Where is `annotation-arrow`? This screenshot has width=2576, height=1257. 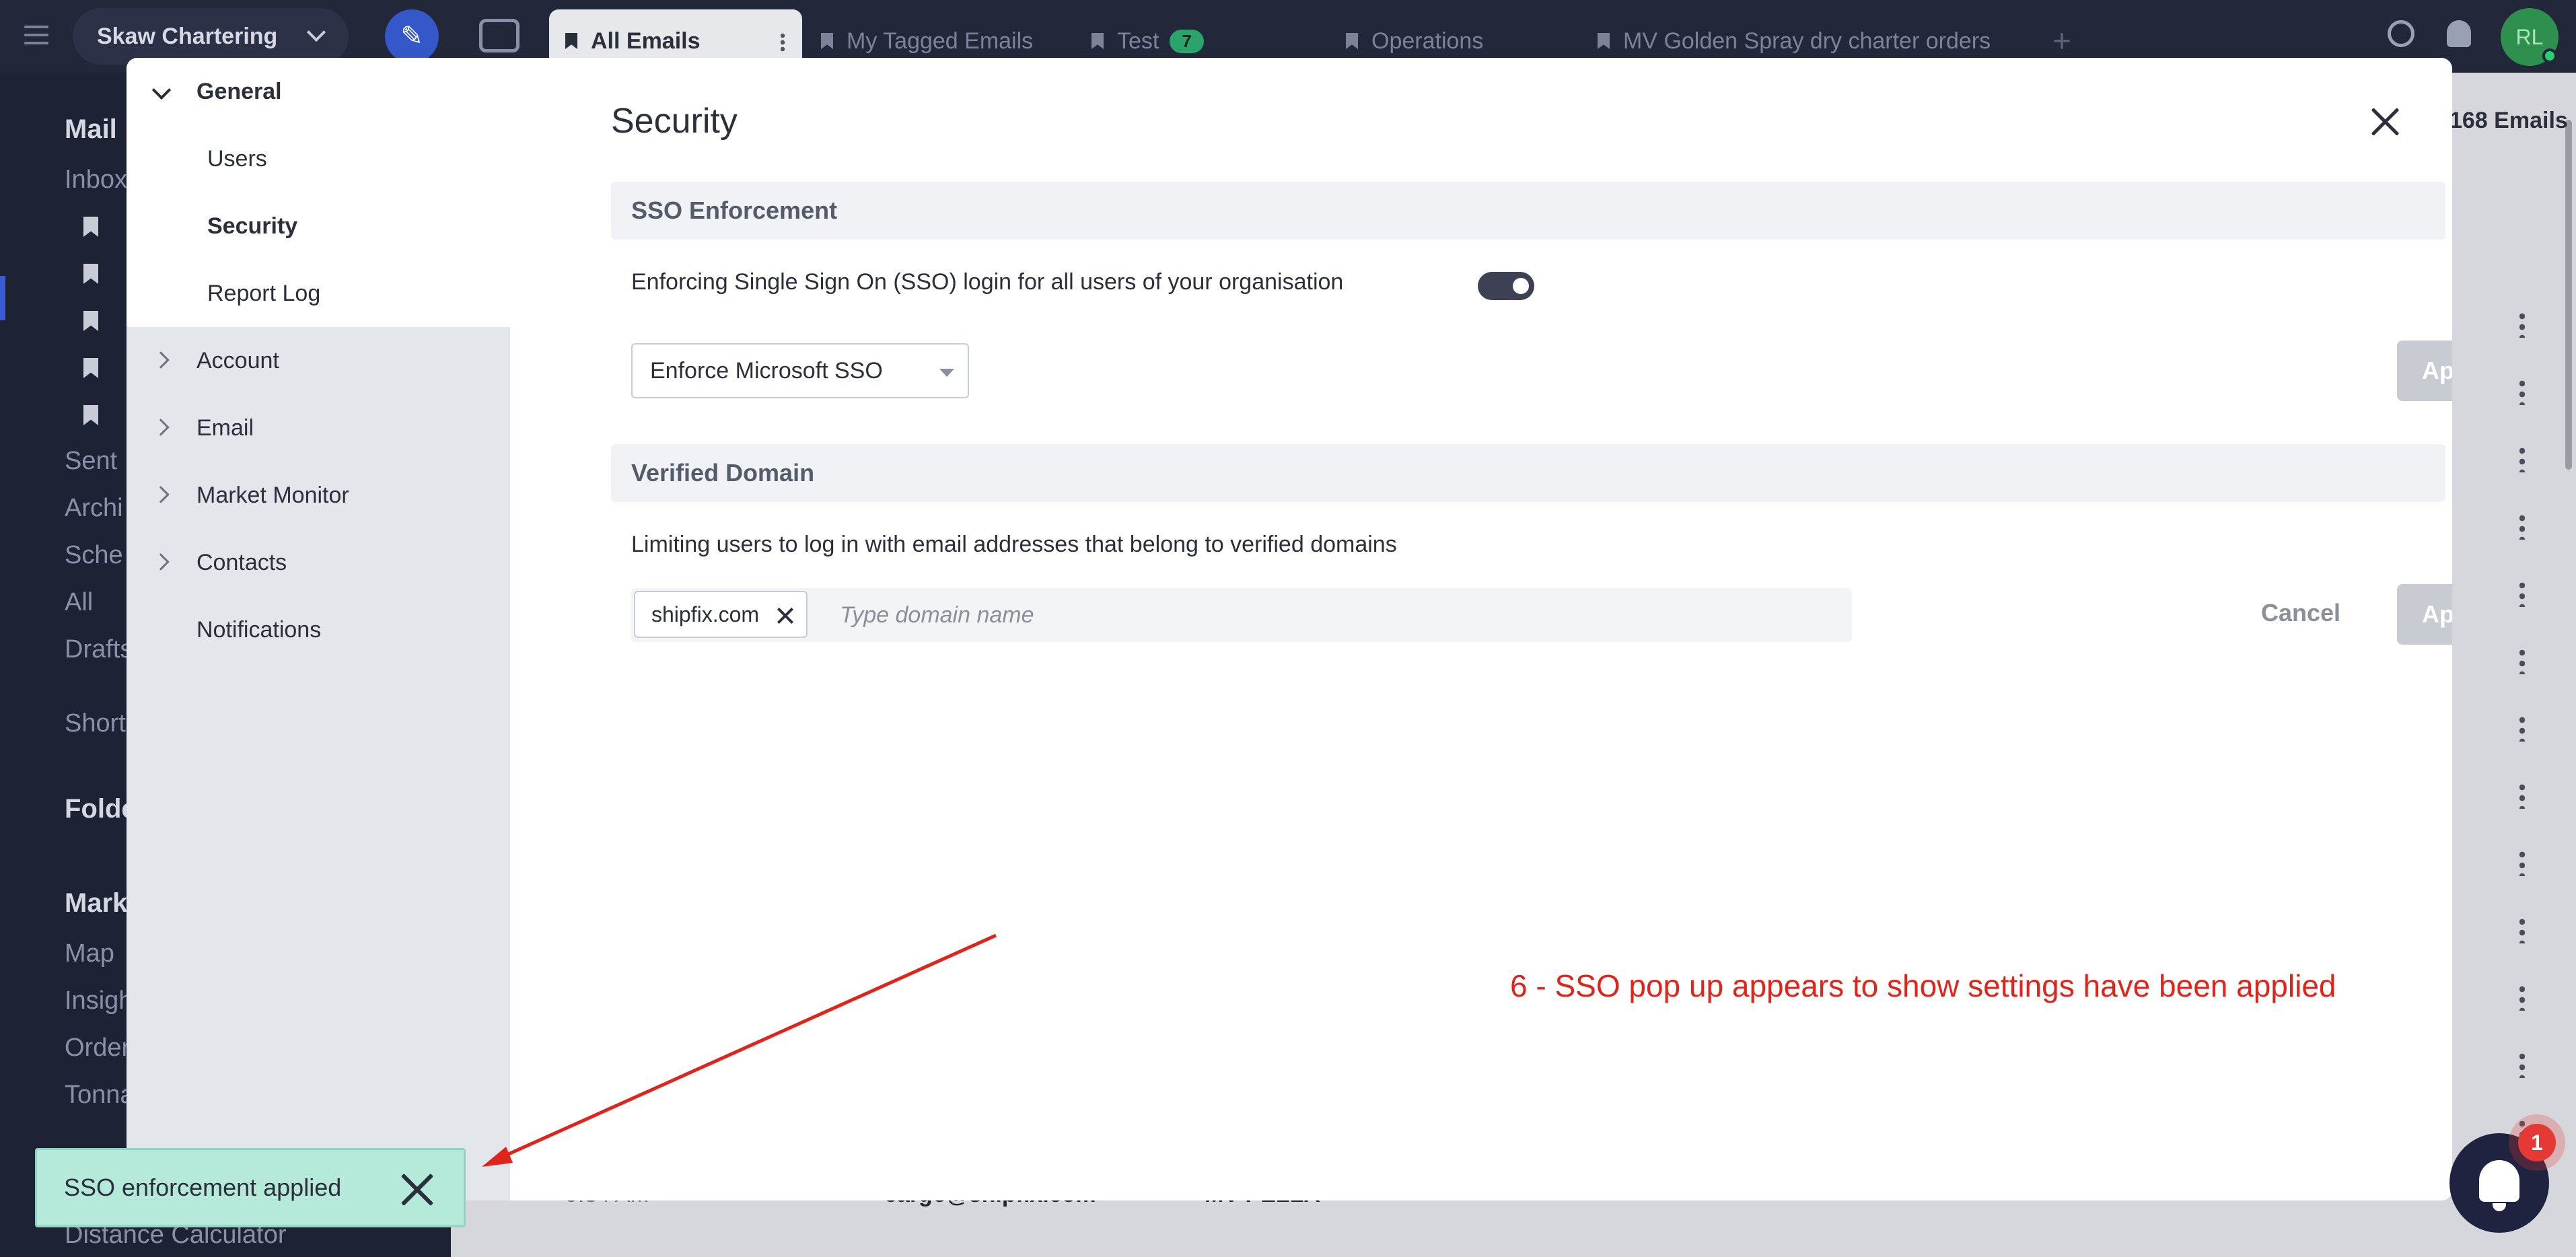
annotation-arrow is located at coordinates (739, 1050).